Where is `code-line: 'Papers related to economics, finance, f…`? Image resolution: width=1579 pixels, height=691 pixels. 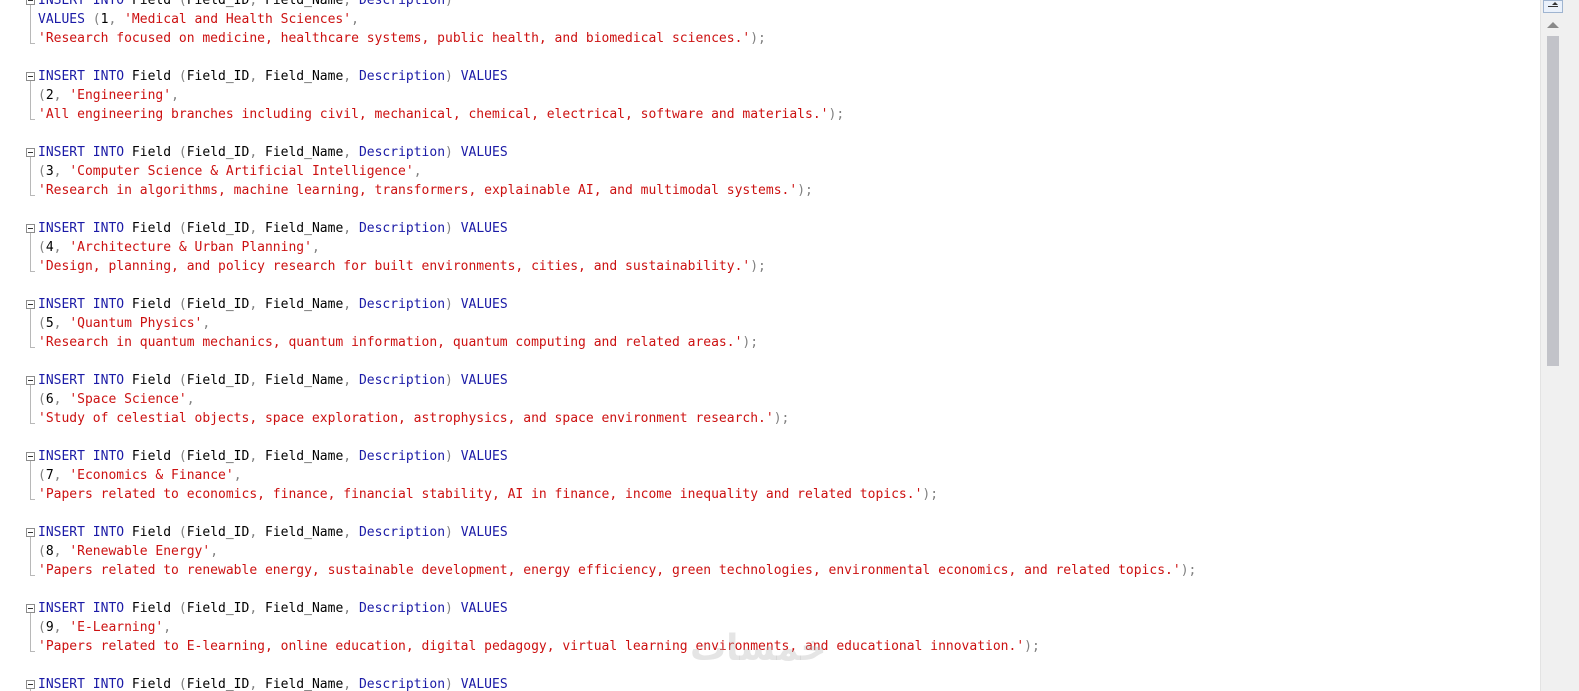 code-line: 'Papers related to economics, finance, f… is located at coordinates (770, 494).